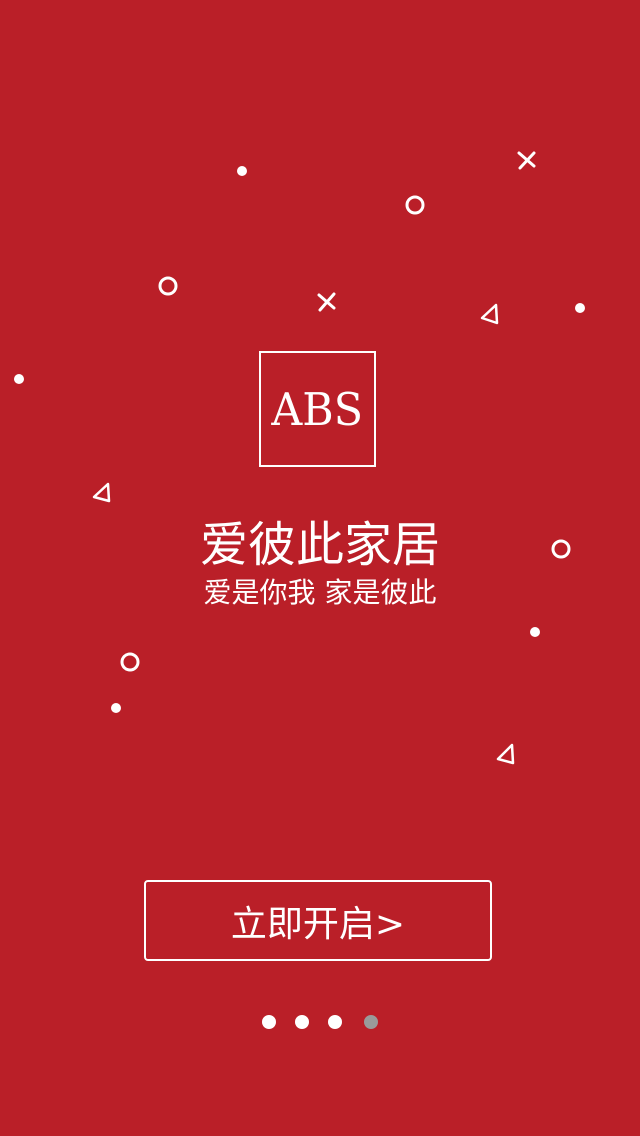 This screenshot has height=1136, width=640. I want to click on brand-logo-text: ABS, so click(317, 409).